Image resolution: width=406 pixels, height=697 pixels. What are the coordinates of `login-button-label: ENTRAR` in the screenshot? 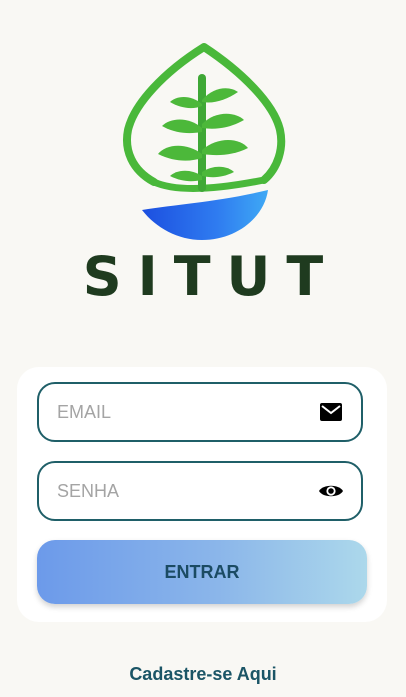 It's located at (202, 571).